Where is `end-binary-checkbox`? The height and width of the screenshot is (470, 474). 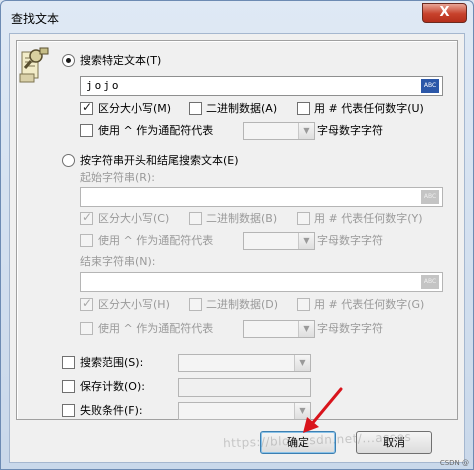 end-binary-checkbox is located at coordinates (195, 304).